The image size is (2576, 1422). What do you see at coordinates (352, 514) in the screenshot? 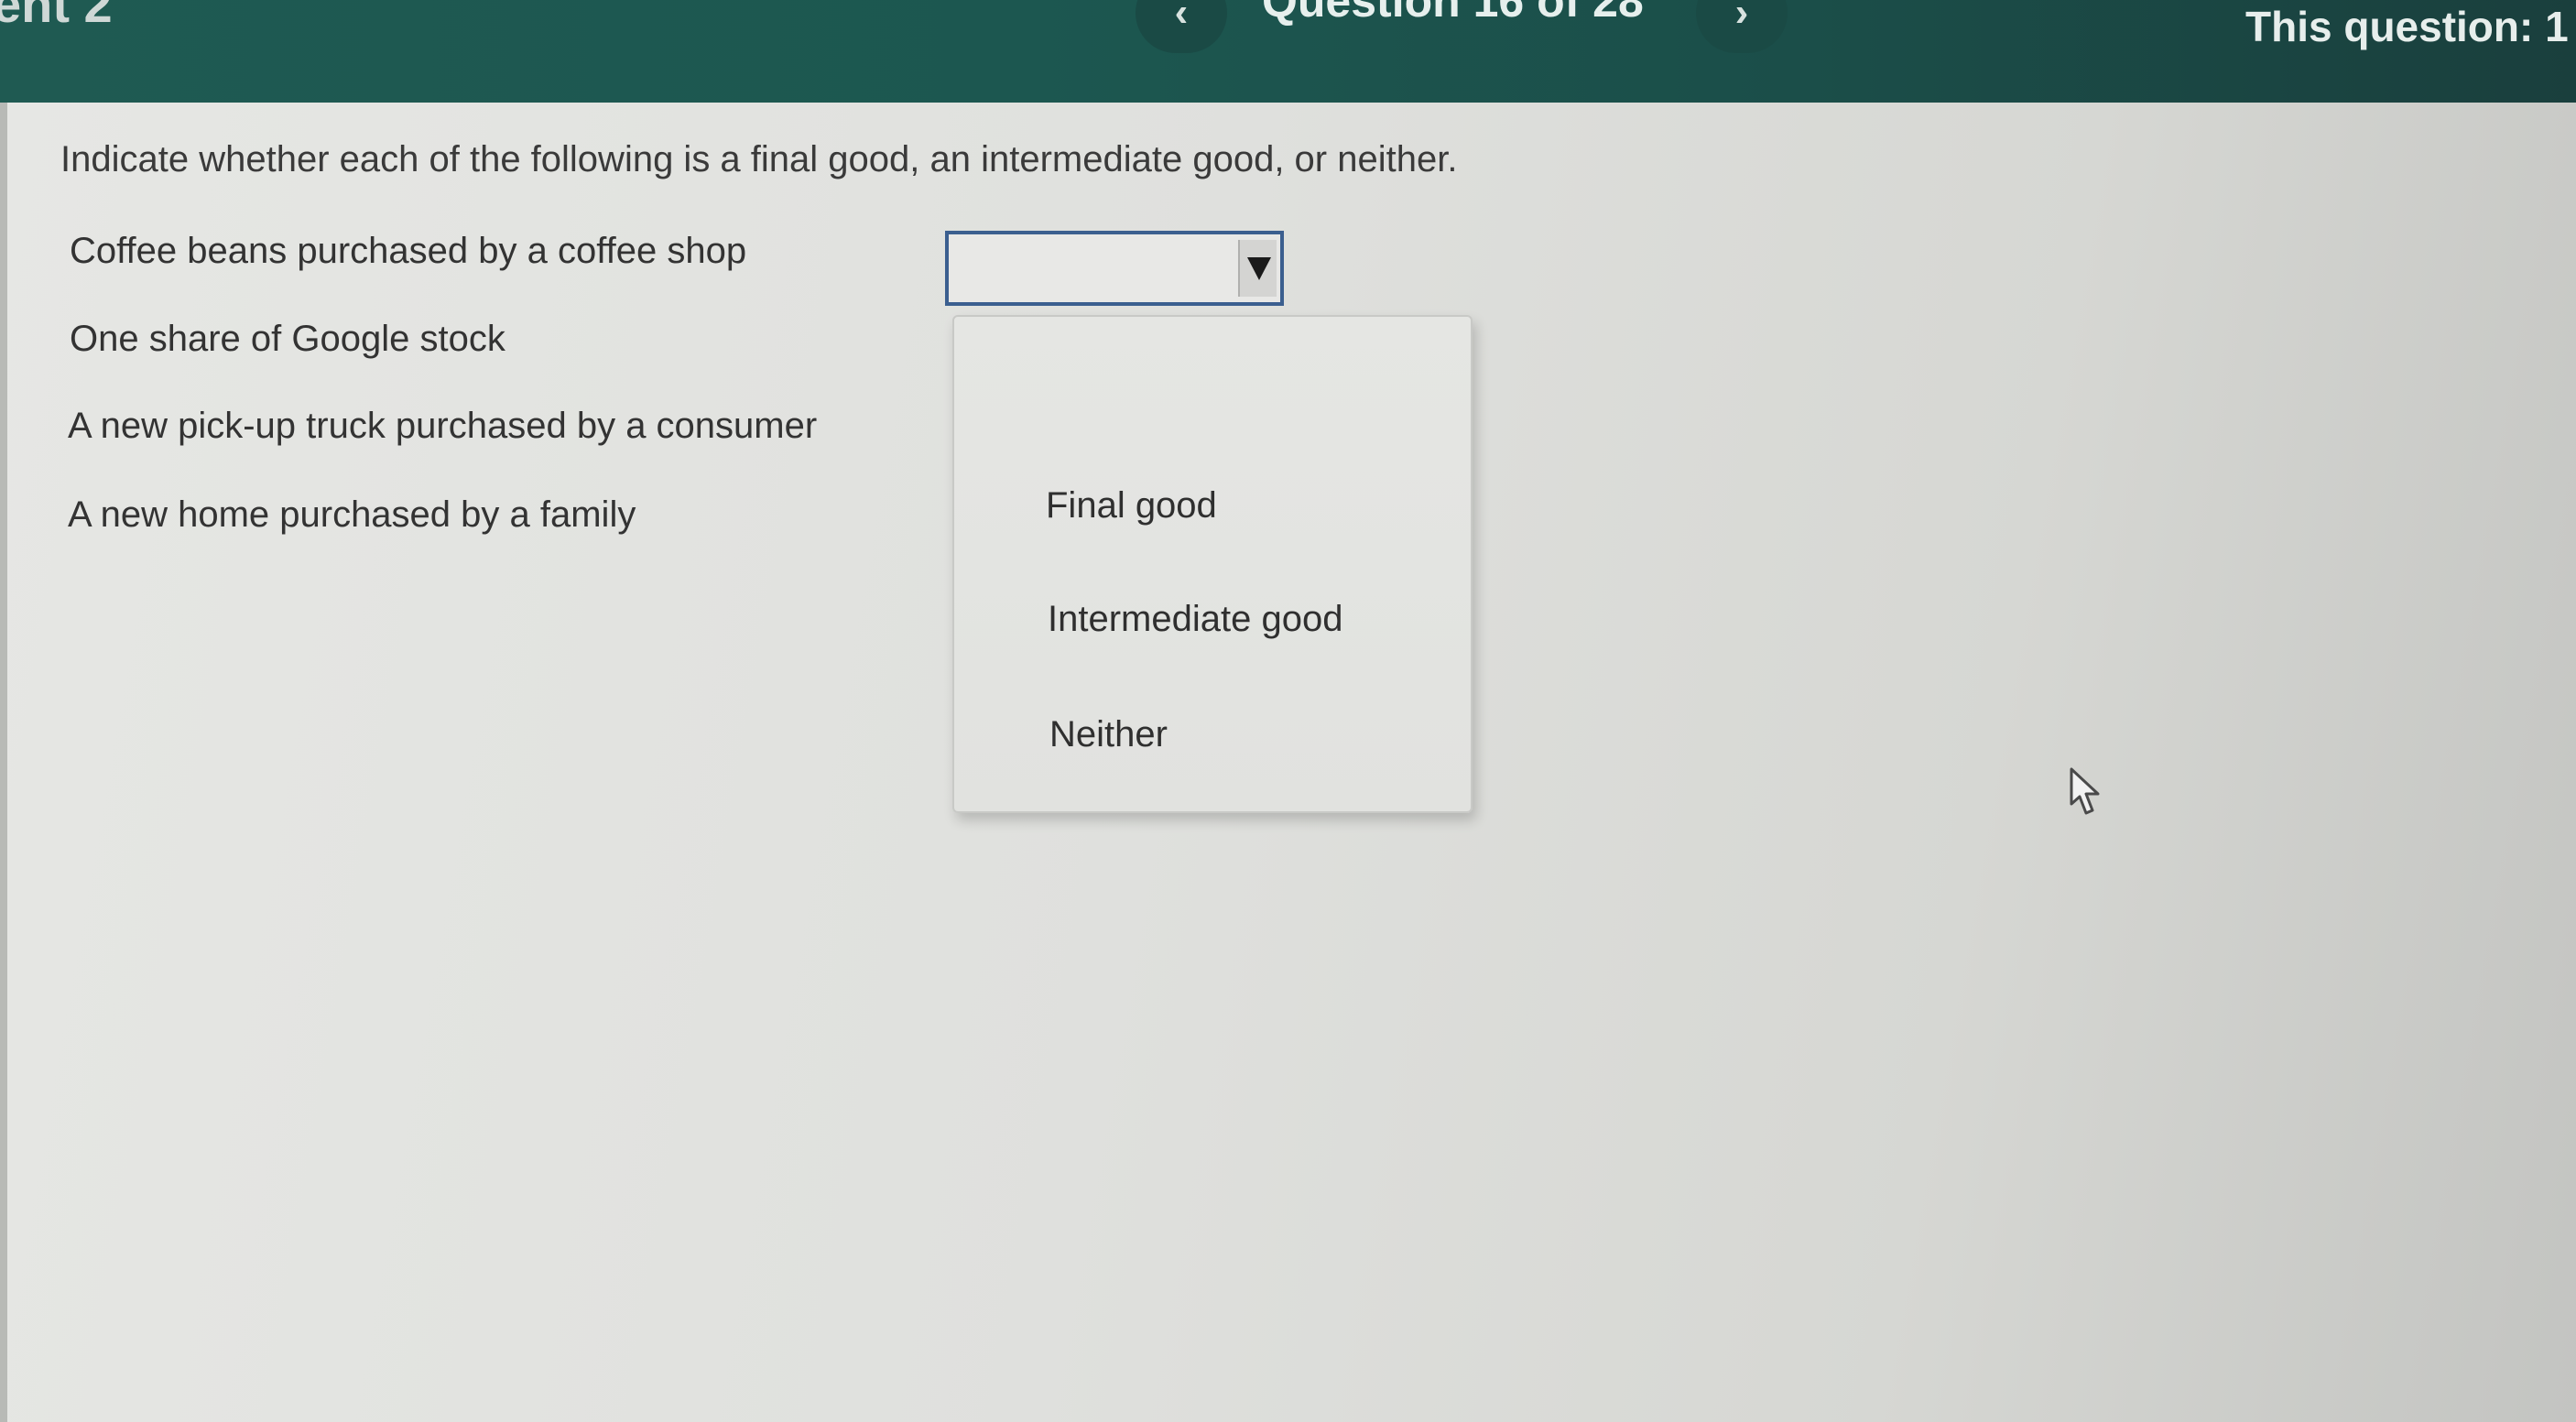
I see `item-label-new-home: A new home purchased by a family` at bounding box center [352, 514].